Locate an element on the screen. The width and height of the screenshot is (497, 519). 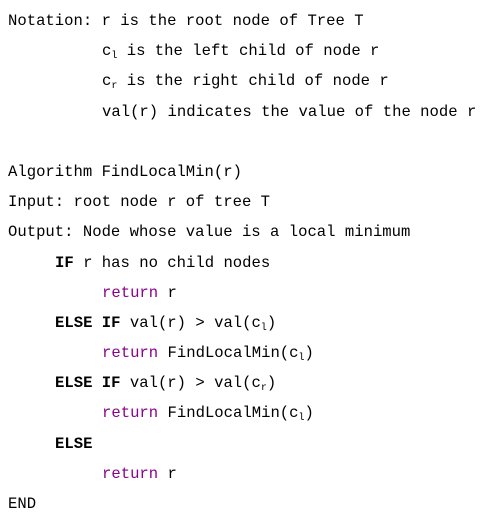
code-line: val(r) indicates the value of the node r is located at coordinates (242, 112).